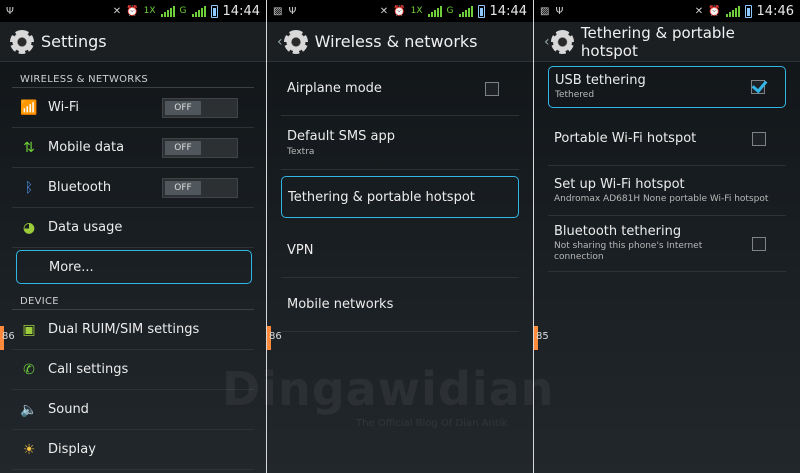  What do you see at coordinates (29, 369) in the screenshot?
I see `phone-icon: ✆` at bounding box center [29, 369].